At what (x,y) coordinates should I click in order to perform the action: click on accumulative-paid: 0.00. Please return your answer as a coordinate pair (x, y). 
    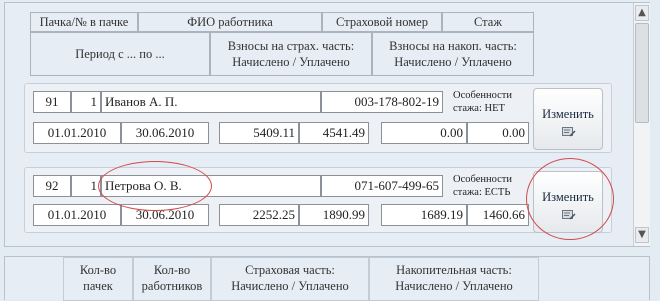
    Looking at the image, I should click on (498, 133).